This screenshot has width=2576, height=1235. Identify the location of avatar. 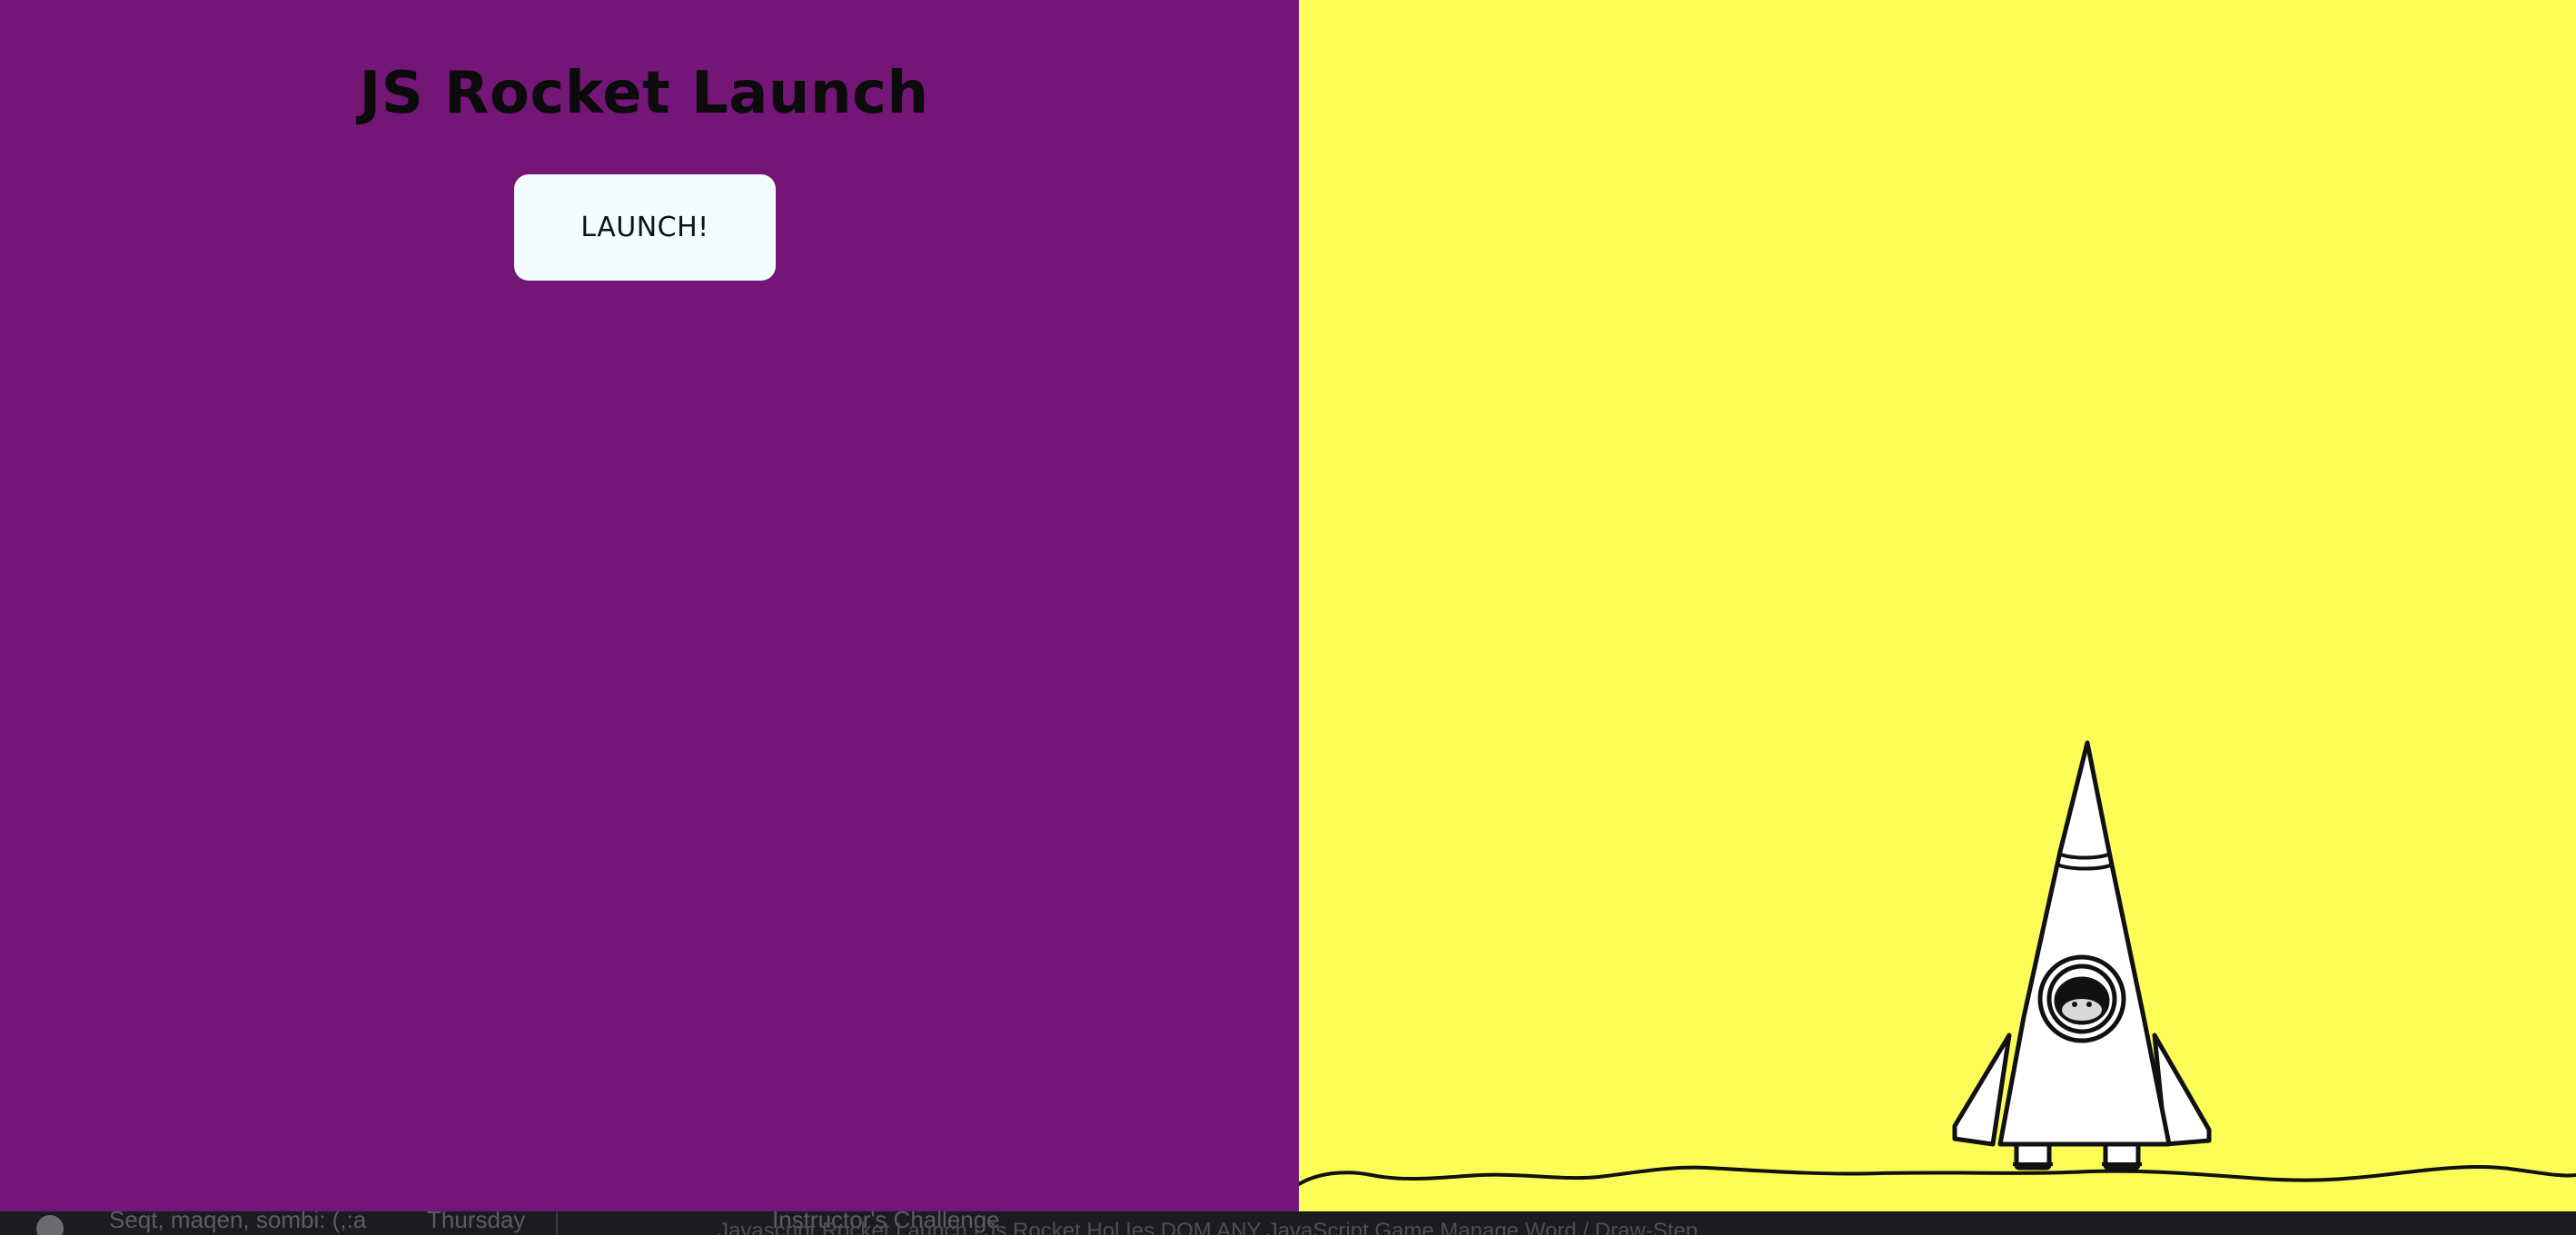
(50, 1225).